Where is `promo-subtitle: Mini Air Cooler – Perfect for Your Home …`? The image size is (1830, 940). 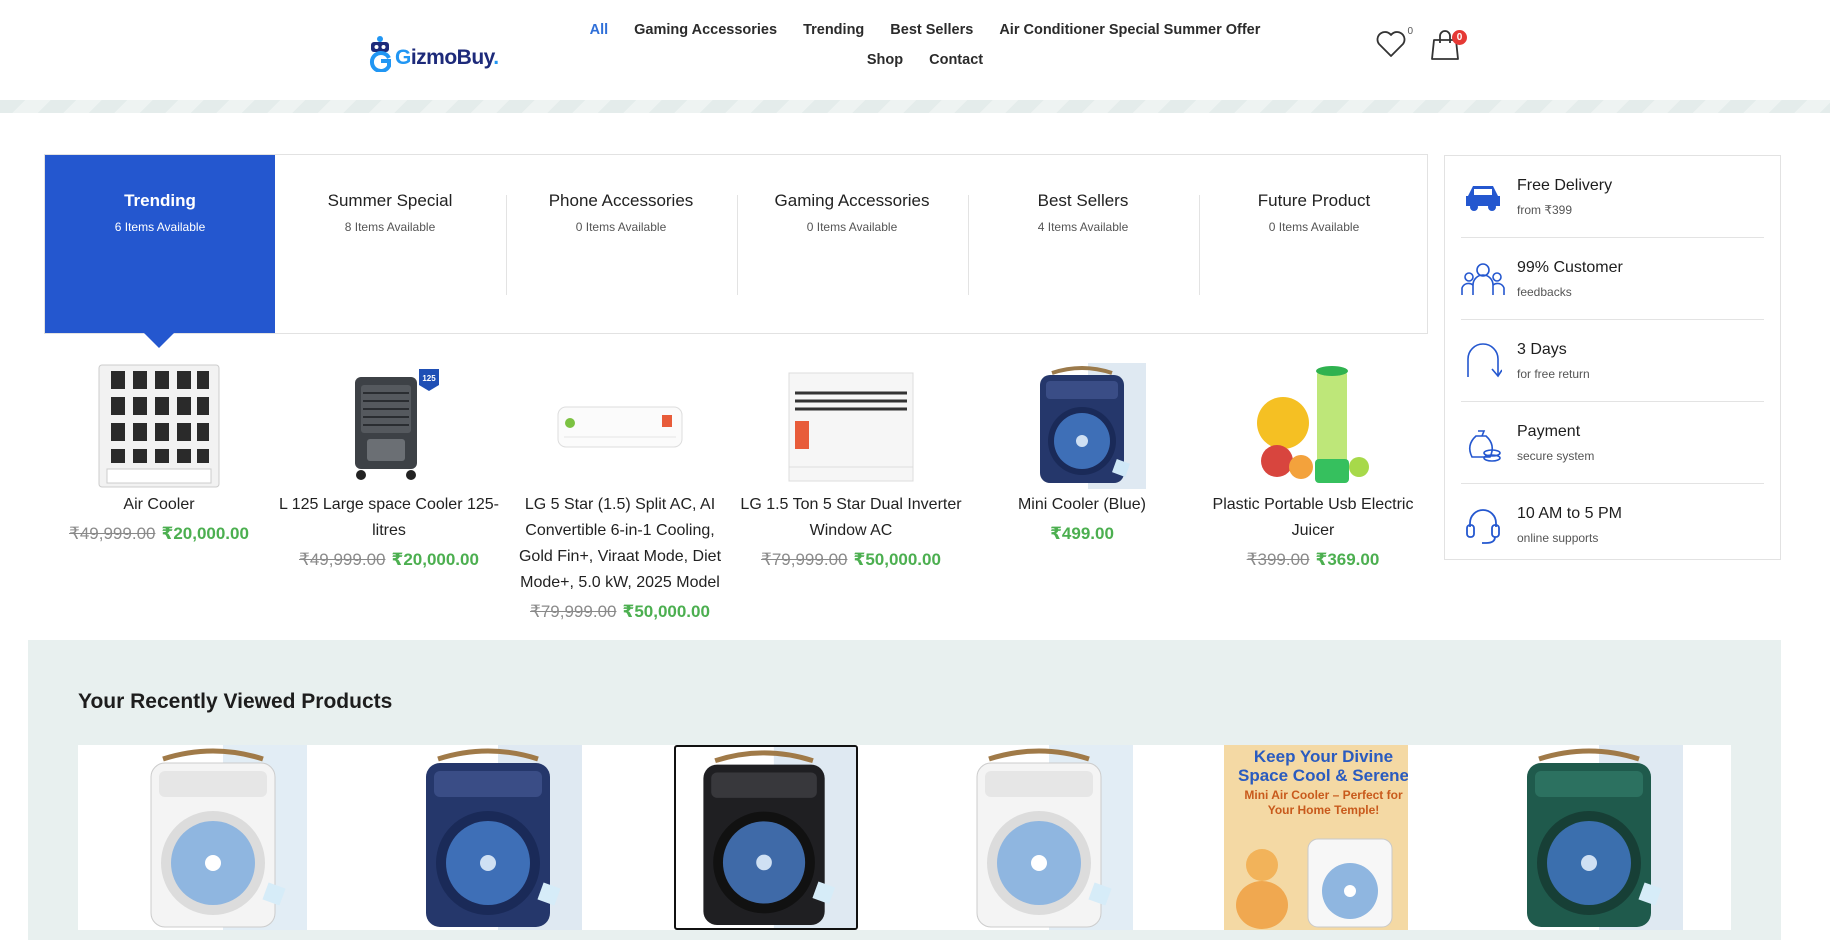
promo-subtitle: Mini Air Cooler – Perfect for Your Home … is located at coordinates (1323, 802).